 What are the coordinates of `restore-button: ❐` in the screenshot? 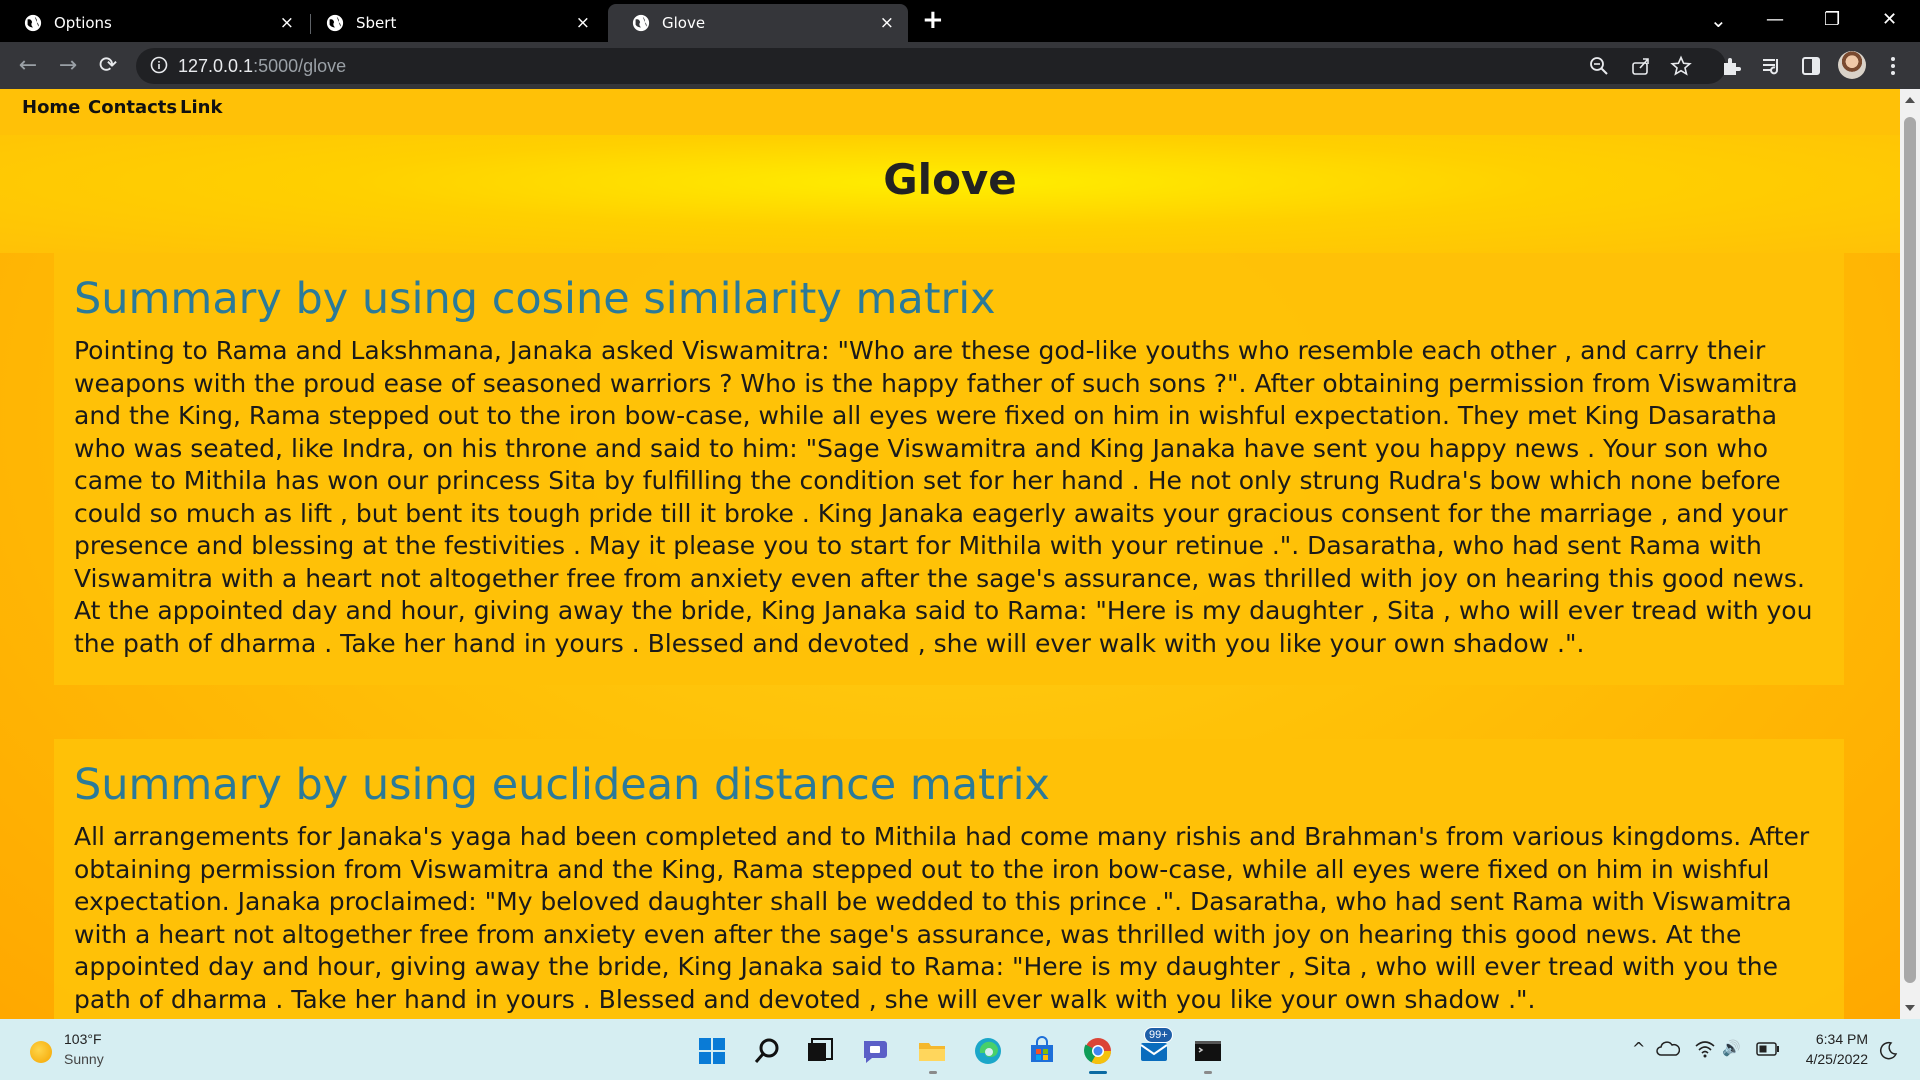 It's located at (1832, 20).